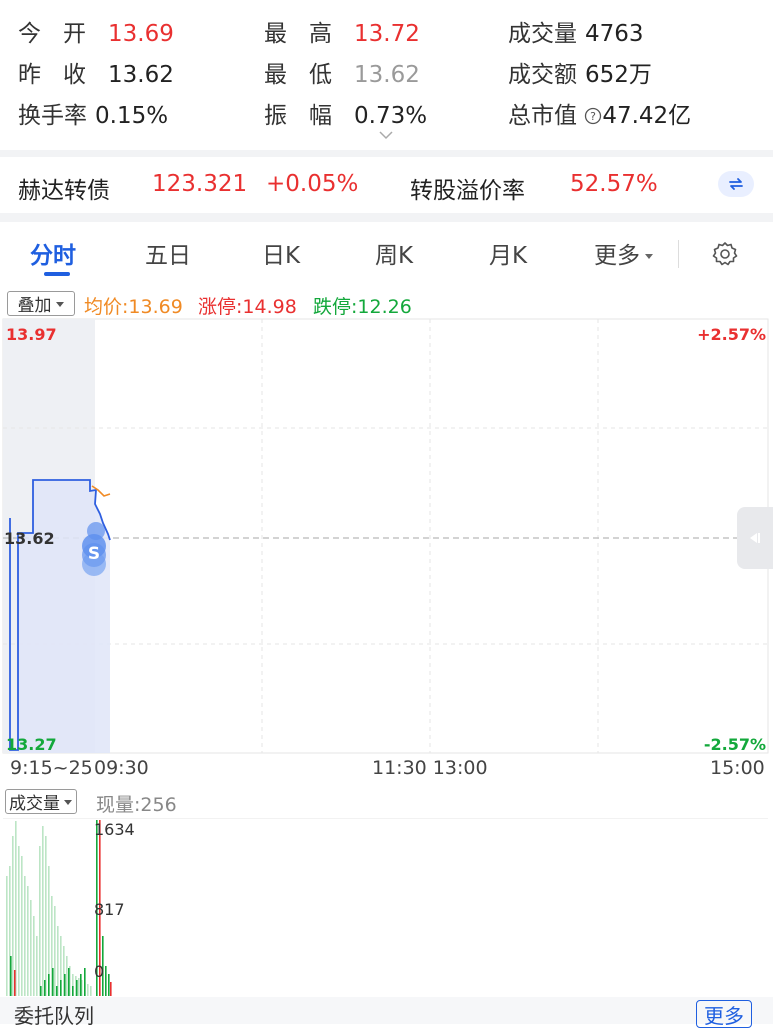 The image size is (773, 1029). I want to click on limit-up-legend: 涨停:14.98, so click(247, 307).